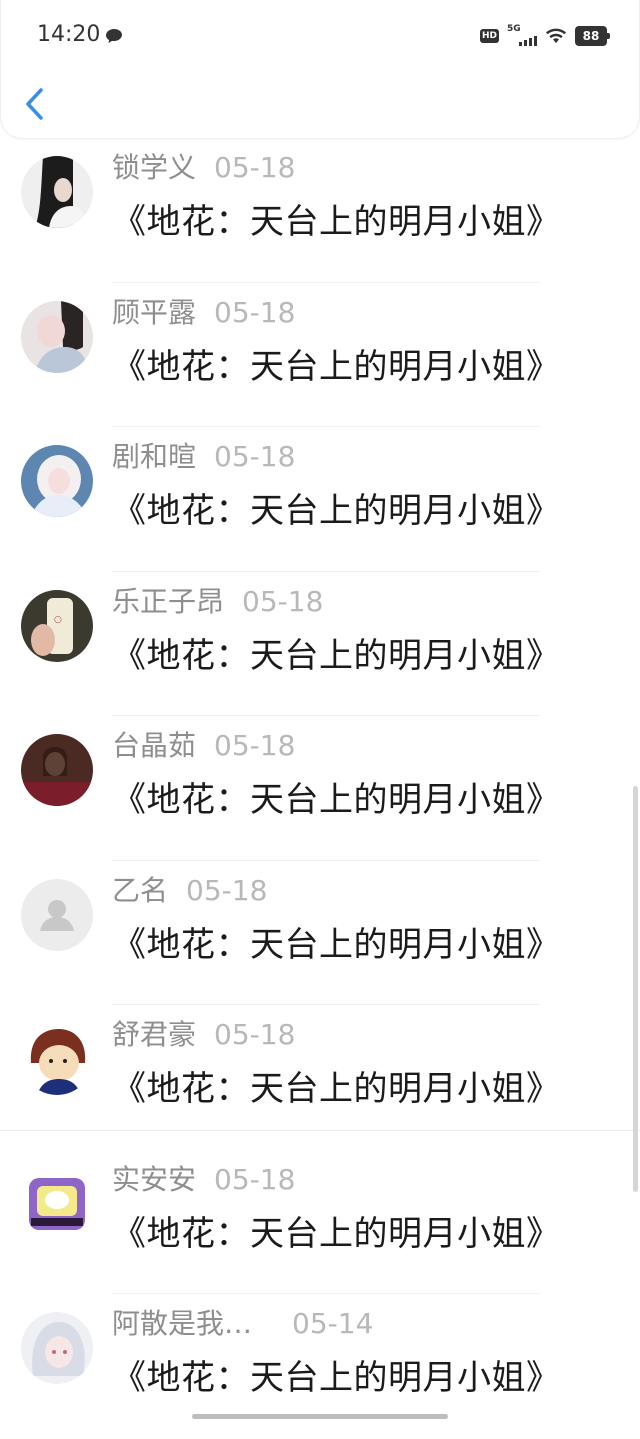 Image resolution: width=640 pixels, height=1439 pixels. I want to click on list-item: 台晶茹 05-18 《地花：天台上的明月小姐》, so click(320, 788).